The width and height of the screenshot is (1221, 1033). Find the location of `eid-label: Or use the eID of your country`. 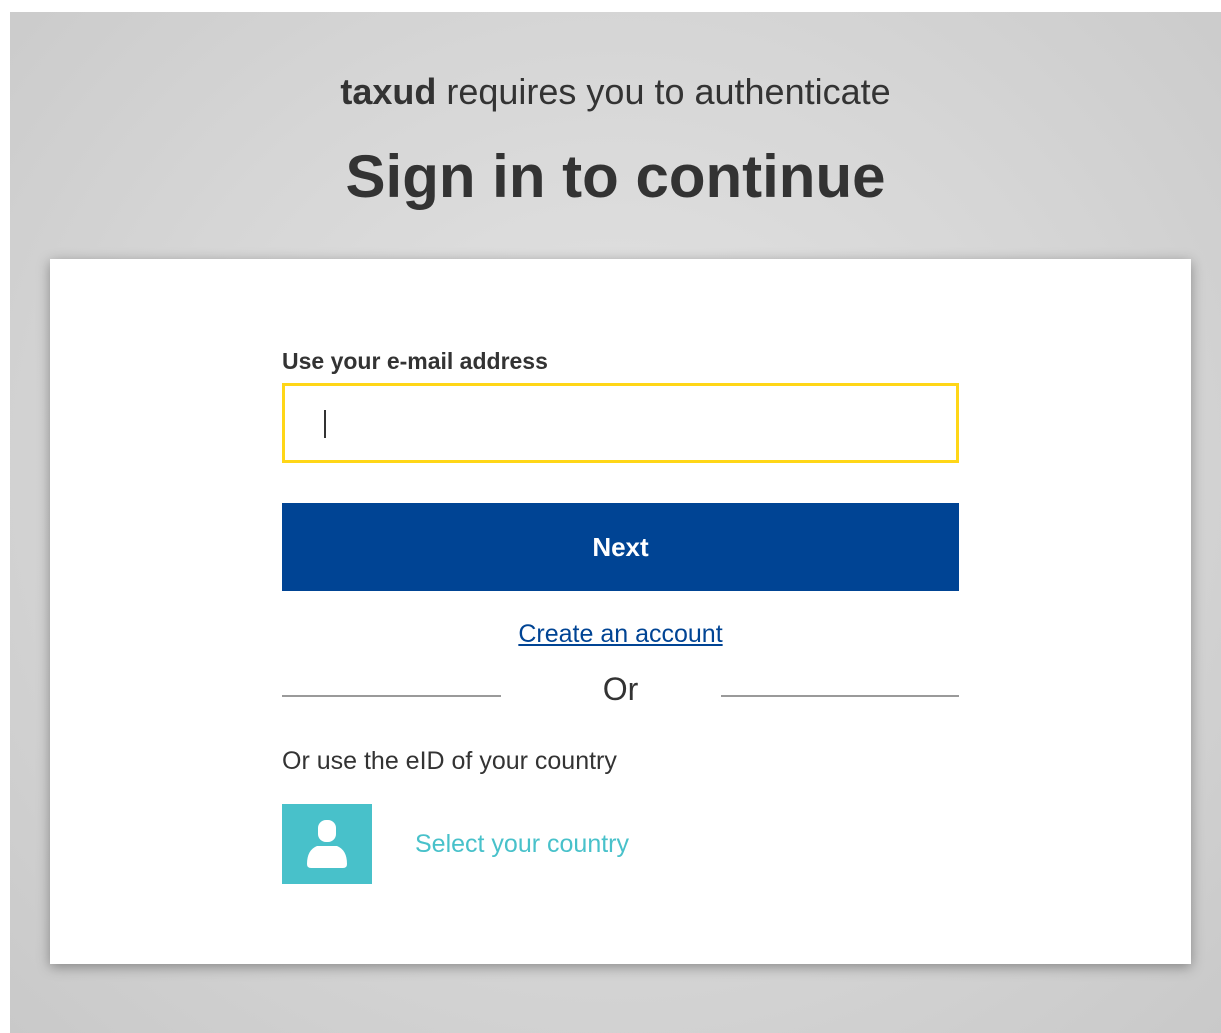

eid-label: Or use the eID of your country is located at coordinates (449, 761).